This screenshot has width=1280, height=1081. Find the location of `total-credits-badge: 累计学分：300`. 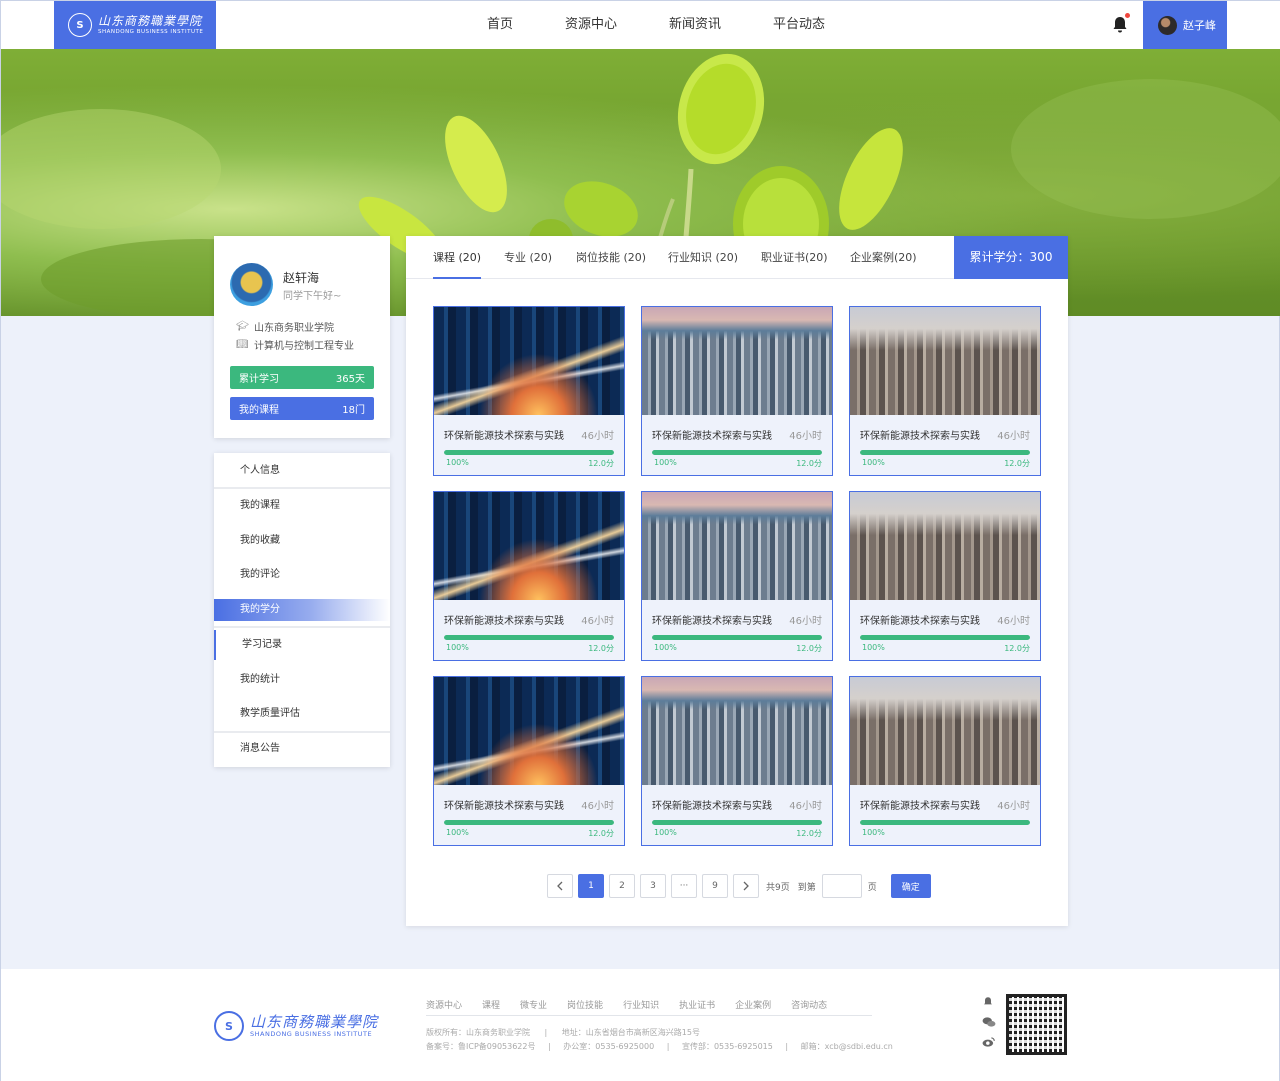

total-credits-badge: 累计学分：300 is located at coordinates (1011, 257).